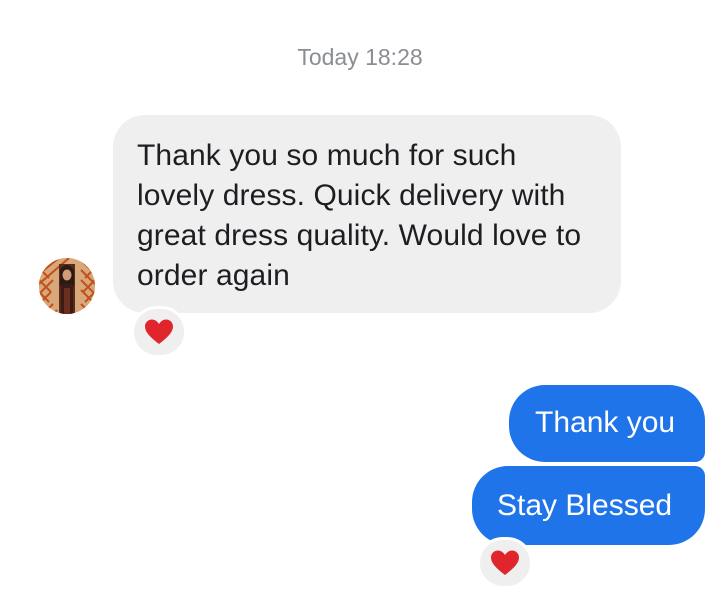 The width and height of the screenshot is (720, 594). What do you see at coordinates (588, 505) in the screenshot?
I see `outgoing-message-bubble: Stay Blessed` at bounding box center [588, 505].